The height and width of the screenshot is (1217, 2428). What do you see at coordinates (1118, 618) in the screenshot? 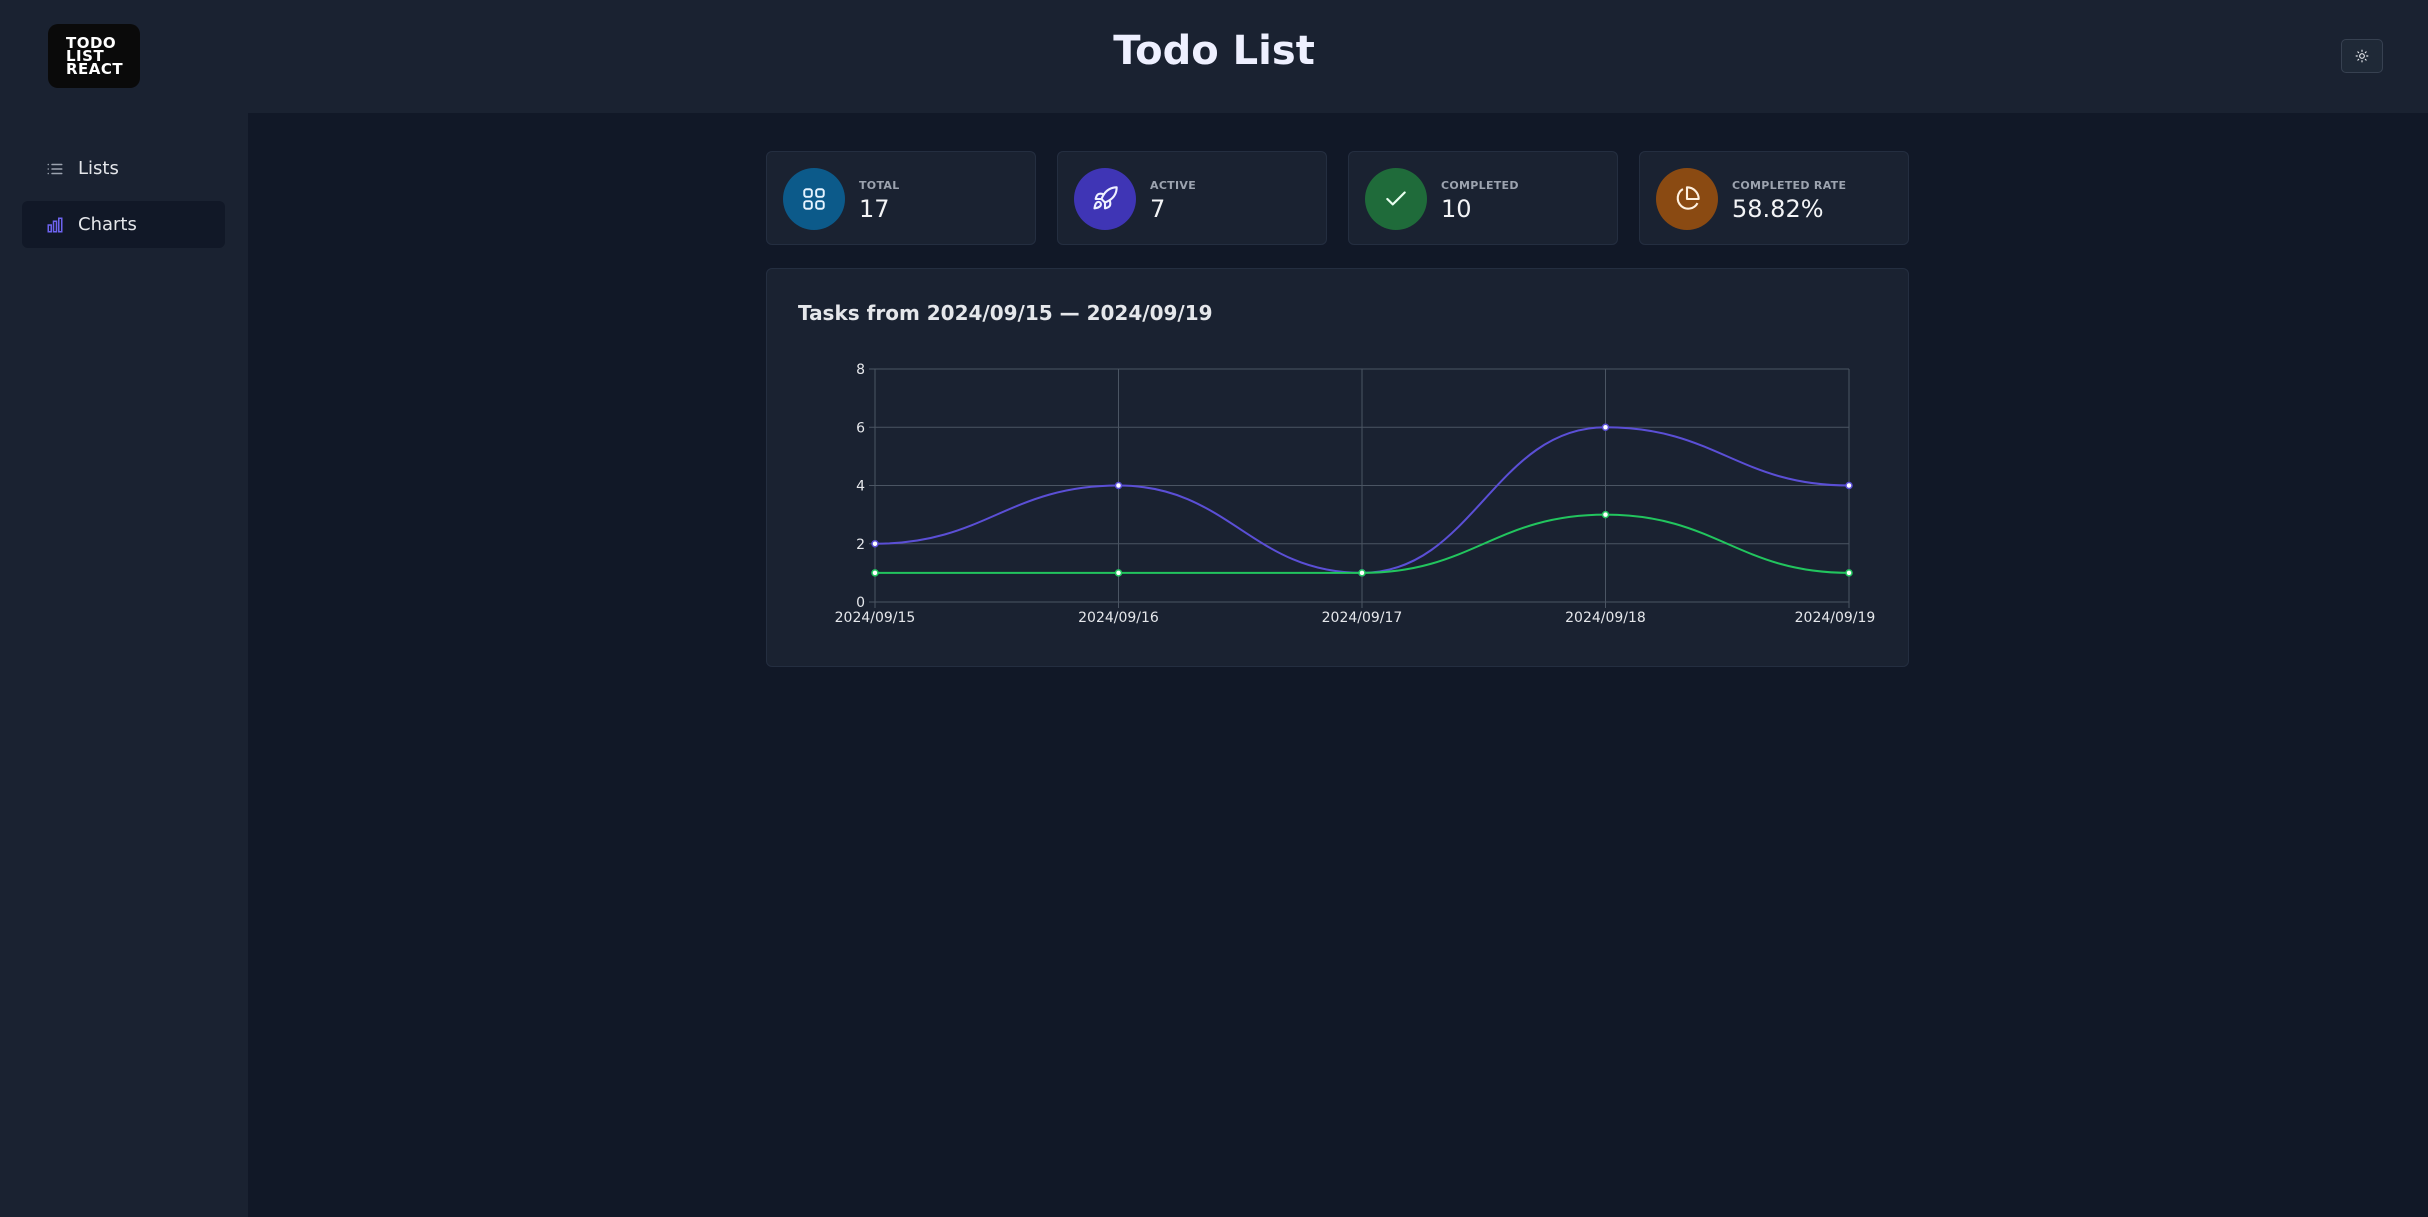
I see `x-tick-label: 2024/09/16` at bounding box center [1118, 618].